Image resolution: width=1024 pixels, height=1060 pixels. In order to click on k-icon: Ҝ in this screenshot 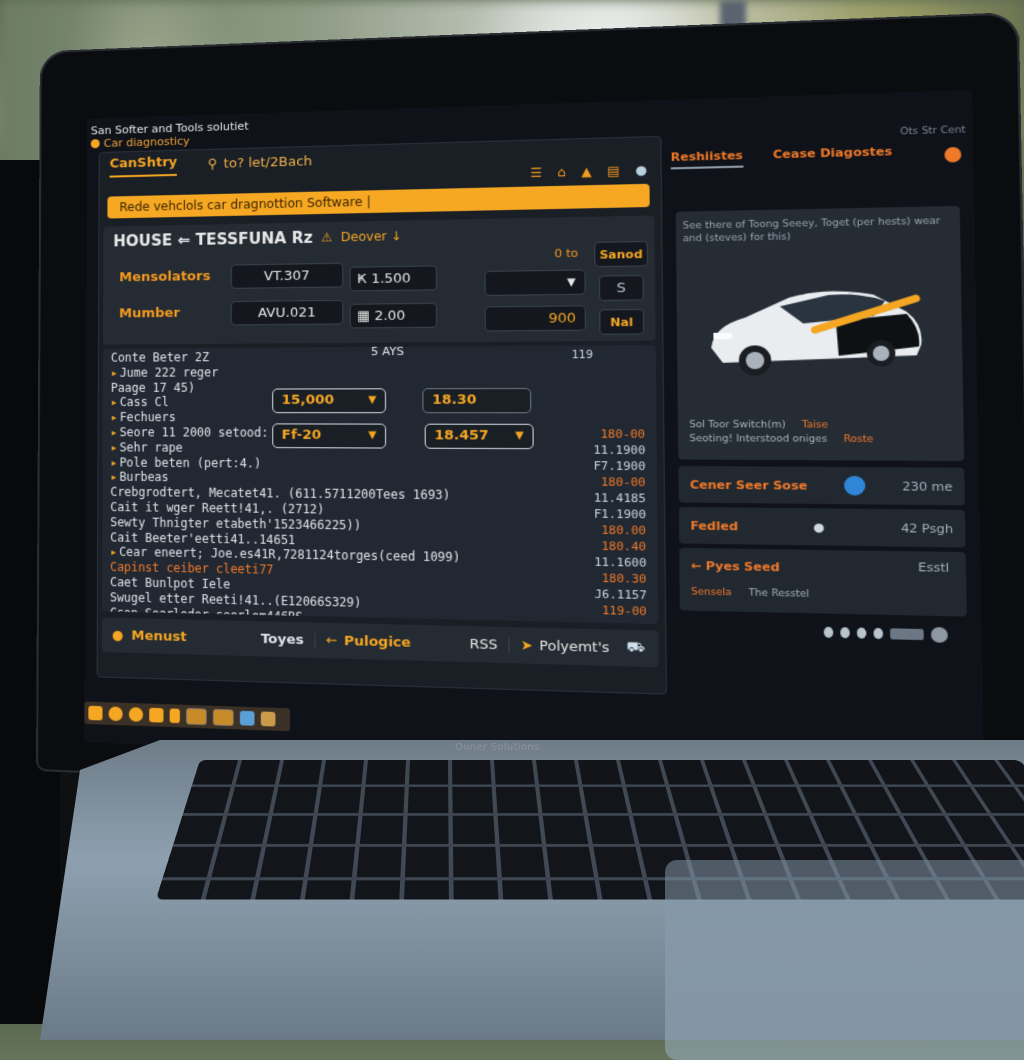, I will do `click(364, 279)`.